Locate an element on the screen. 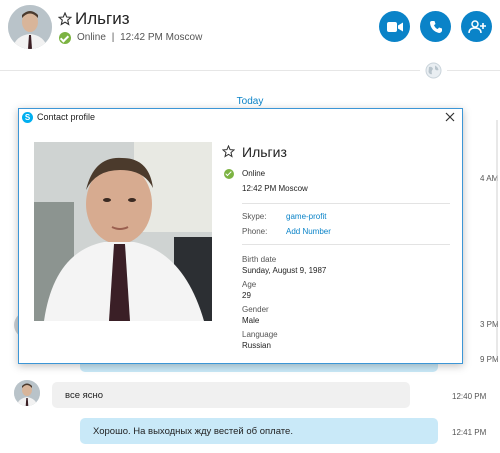 This screenshot has height=453, width=500. add-people-button is located at coordinates (476, 26).